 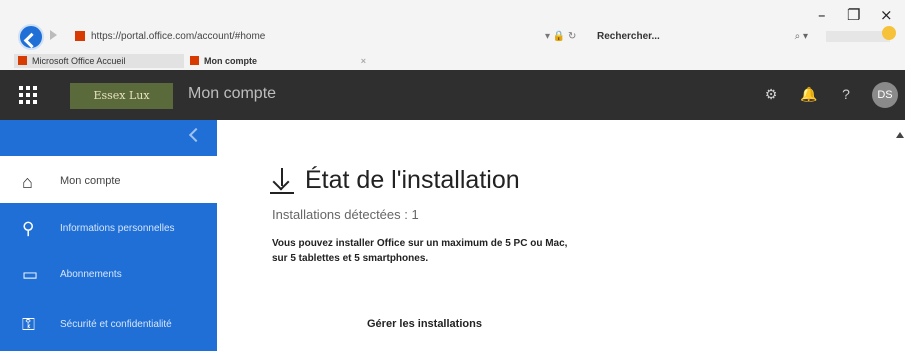 What do you see at coordinates (90, 181) in the screenshot?
I see `sidebar-item-label: Mon compte` at bounding box center [90, 181].